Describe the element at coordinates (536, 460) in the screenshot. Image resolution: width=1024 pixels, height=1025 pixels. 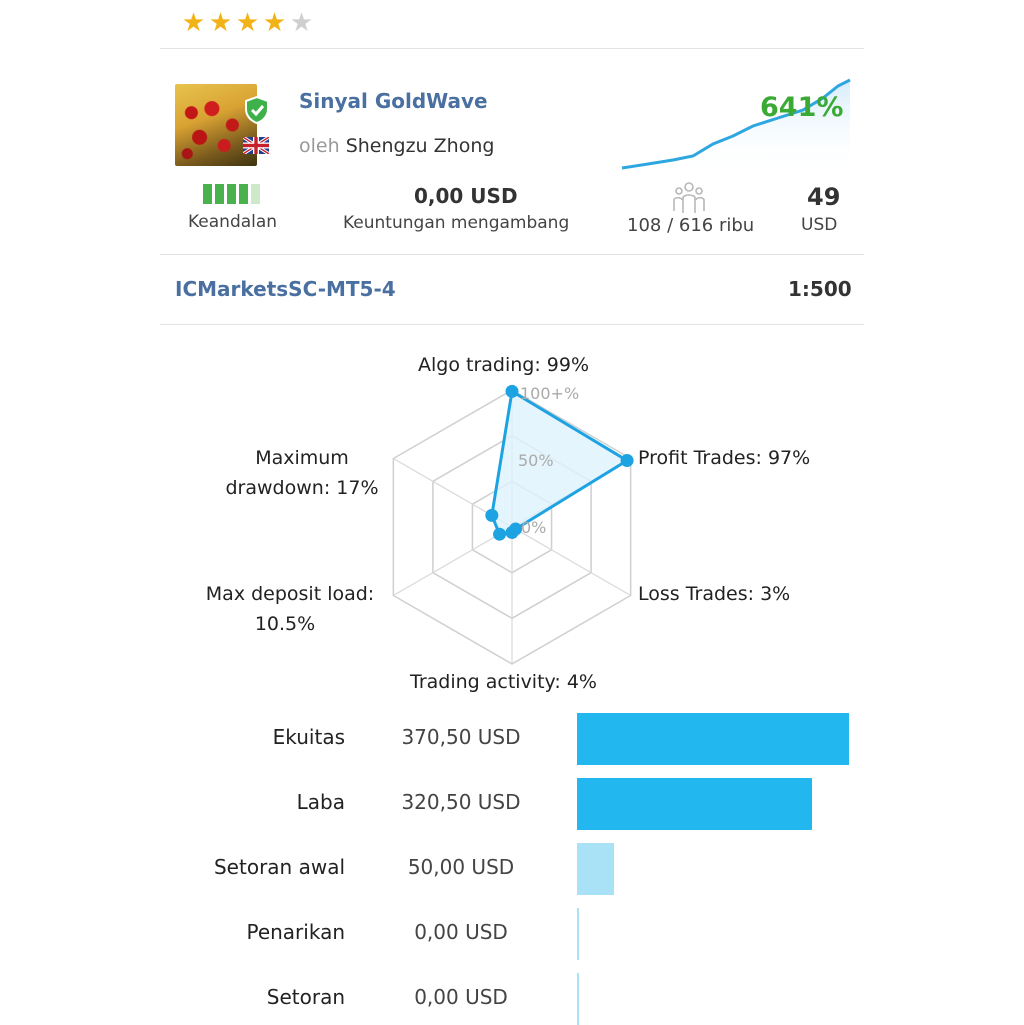
I see `radar-scale-50: 50%` at that location.